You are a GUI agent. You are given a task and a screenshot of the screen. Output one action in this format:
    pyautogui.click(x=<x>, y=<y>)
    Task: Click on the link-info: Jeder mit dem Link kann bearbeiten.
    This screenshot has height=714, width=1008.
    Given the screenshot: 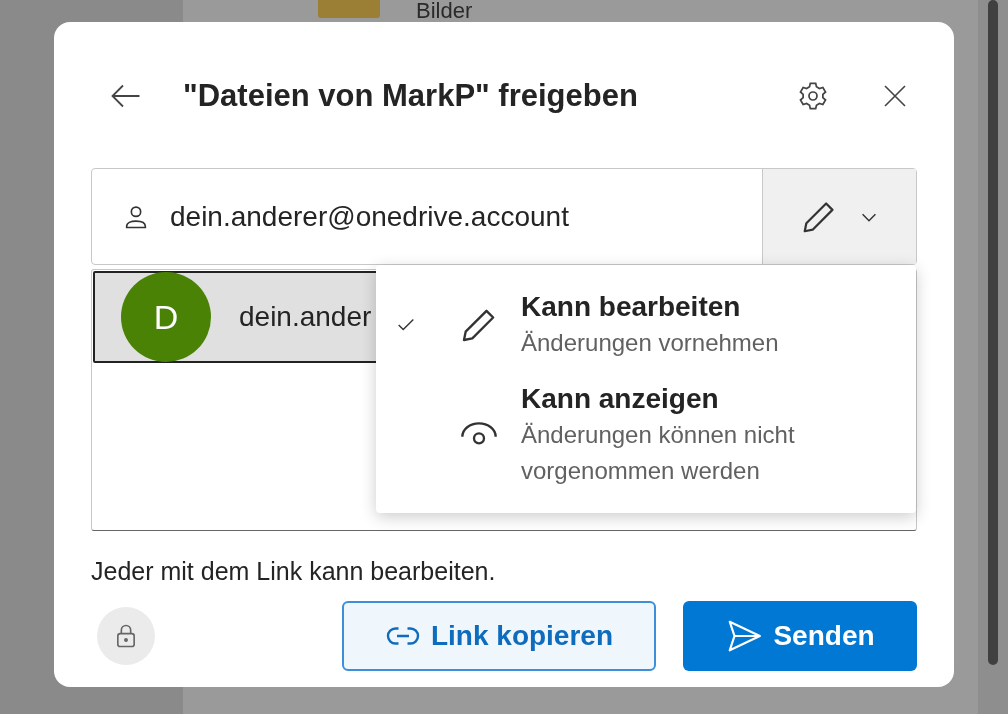 What is the action you would take?
    pyautogui.click(x=294, y=571)
    